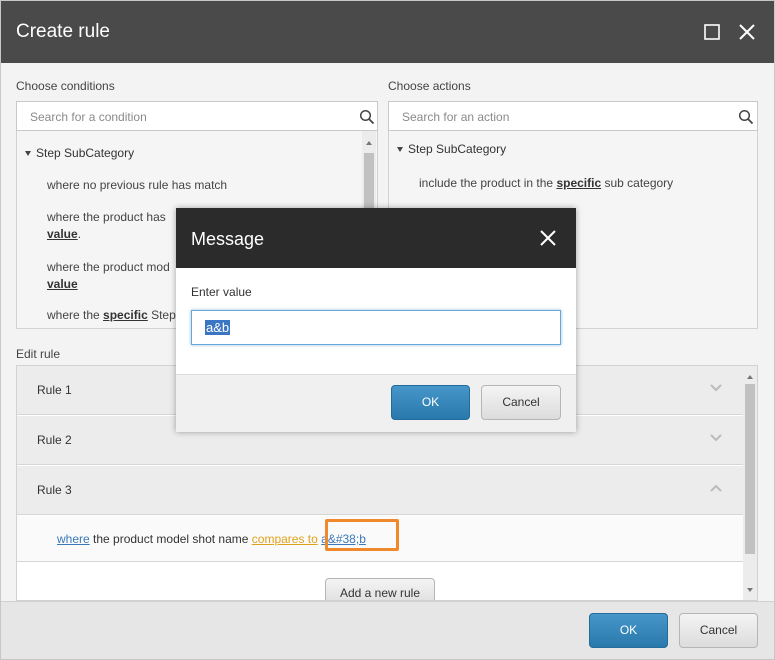 The height and width of the screenshot is (660, 775). What do you see at coordinates (54, 490) in the screenshot?
I see `rule-title: Rule 3` at bounding box center [54, 490].